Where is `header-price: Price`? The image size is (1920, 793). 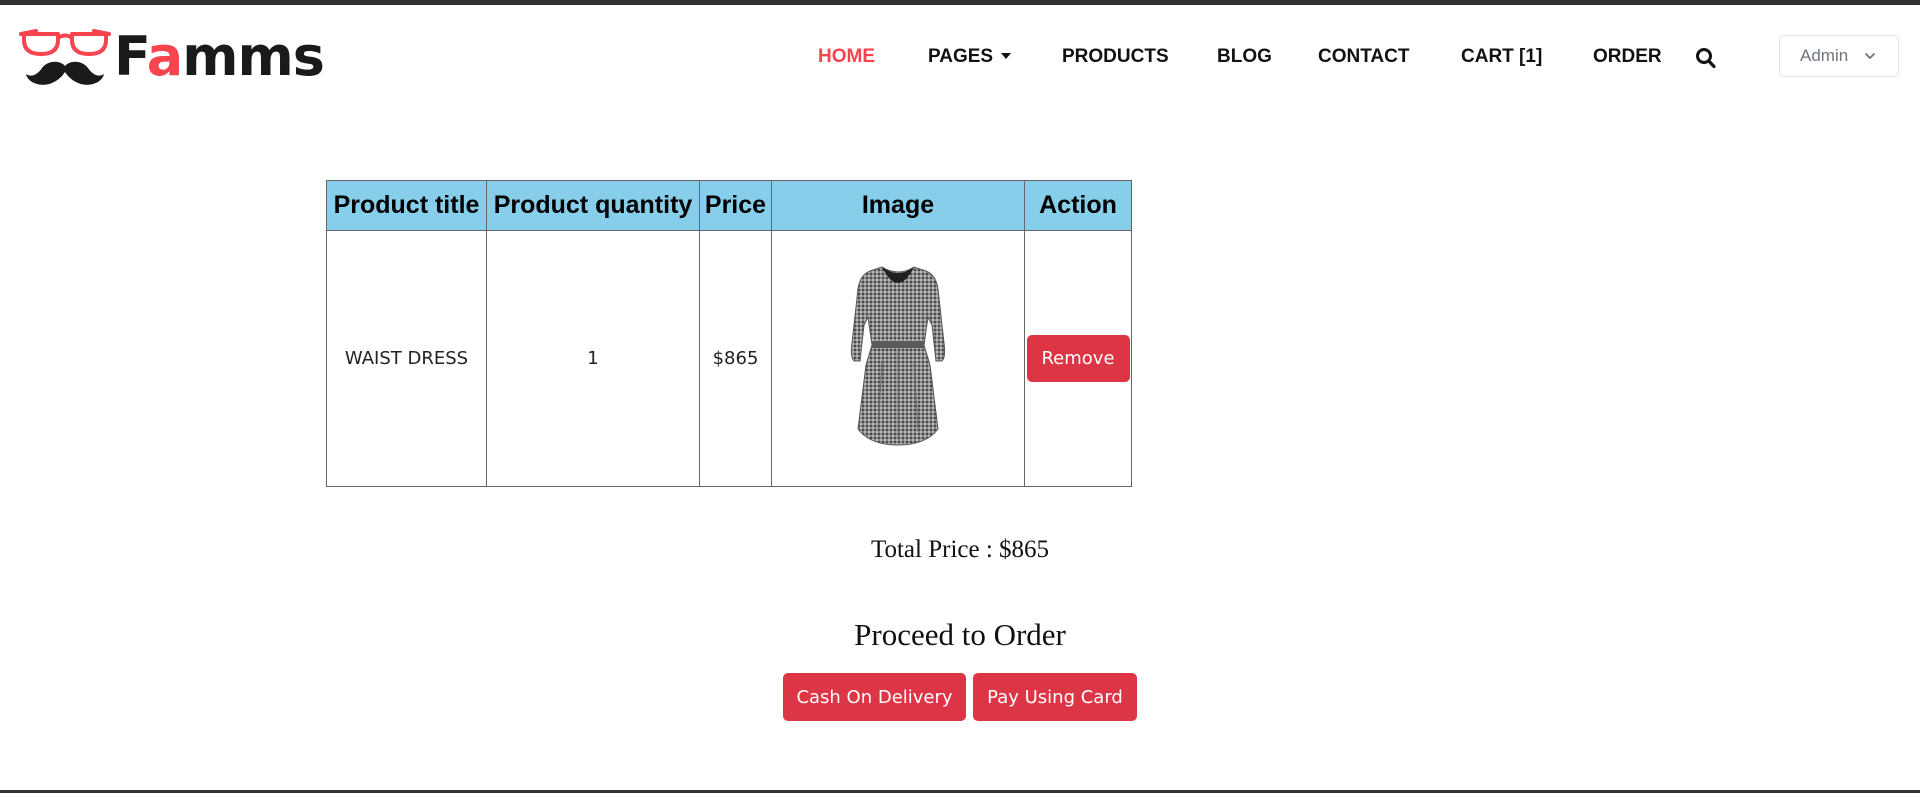 header-price: Price is located at coordinates (735, 205).